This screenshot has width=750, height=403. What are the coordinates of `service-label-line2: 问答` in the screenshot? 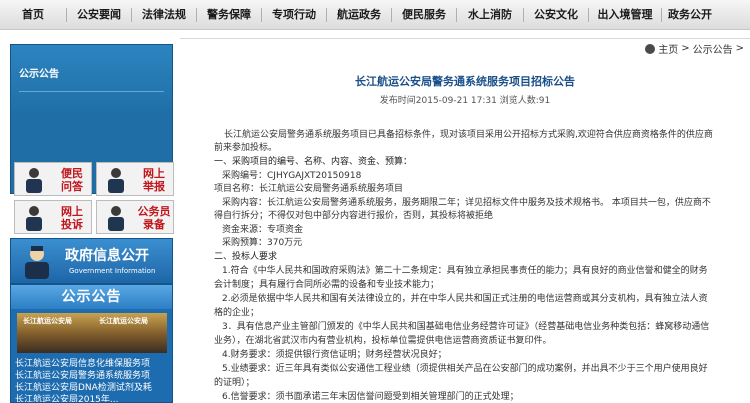 It's located at (72, 186).